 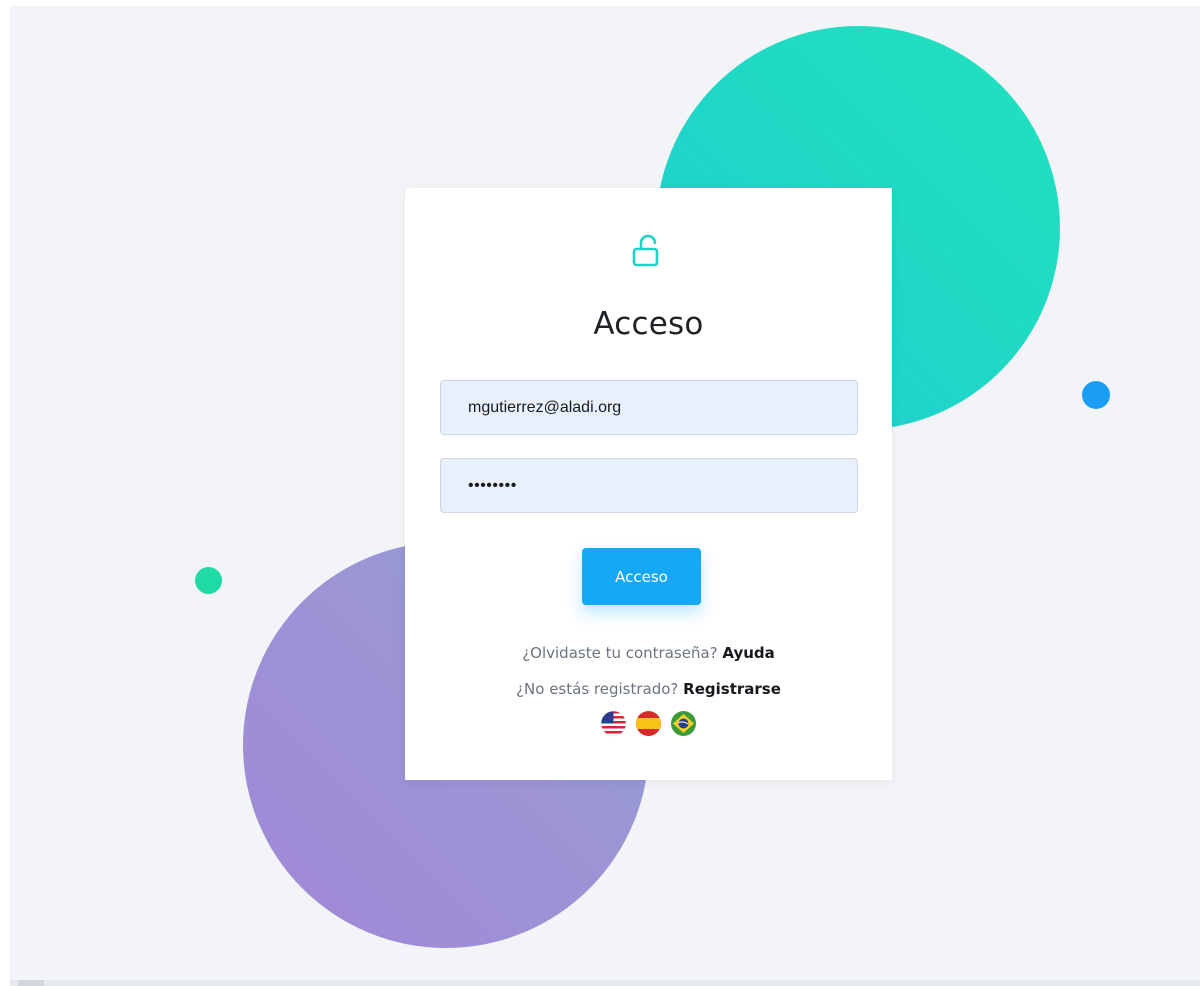 What do you see at coordinates (641, 576) in the screenshot?
I see `login-button: Acceso` at bounding box center [641, 576].